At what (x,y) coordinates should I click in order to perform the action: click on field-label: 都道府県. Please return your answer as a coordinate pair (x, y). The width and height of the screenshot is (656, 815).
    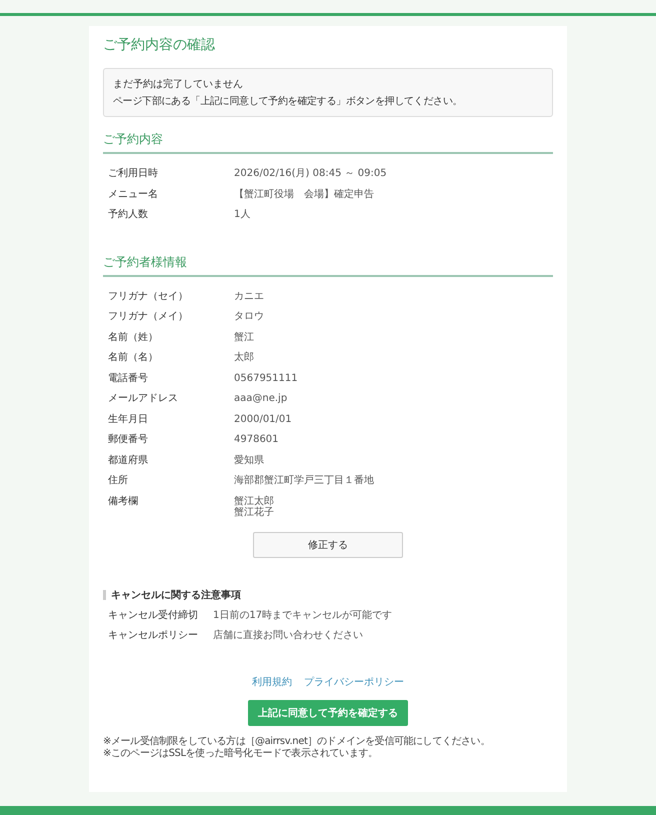
    Looking at the image, I should click on (128, 461).